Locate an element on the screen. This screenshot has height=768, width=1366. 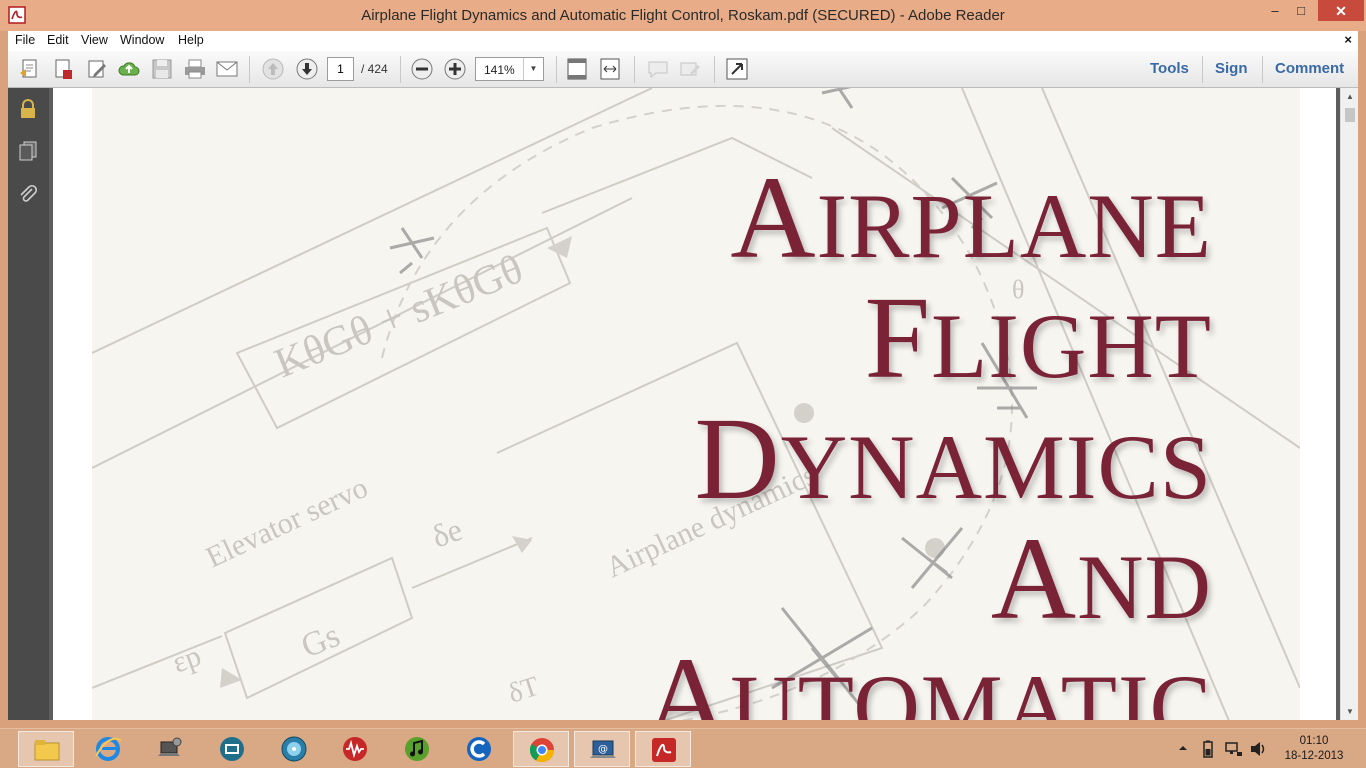
scroll-down-arrow-icon: ▼ is located at coordinates (1350, 711).